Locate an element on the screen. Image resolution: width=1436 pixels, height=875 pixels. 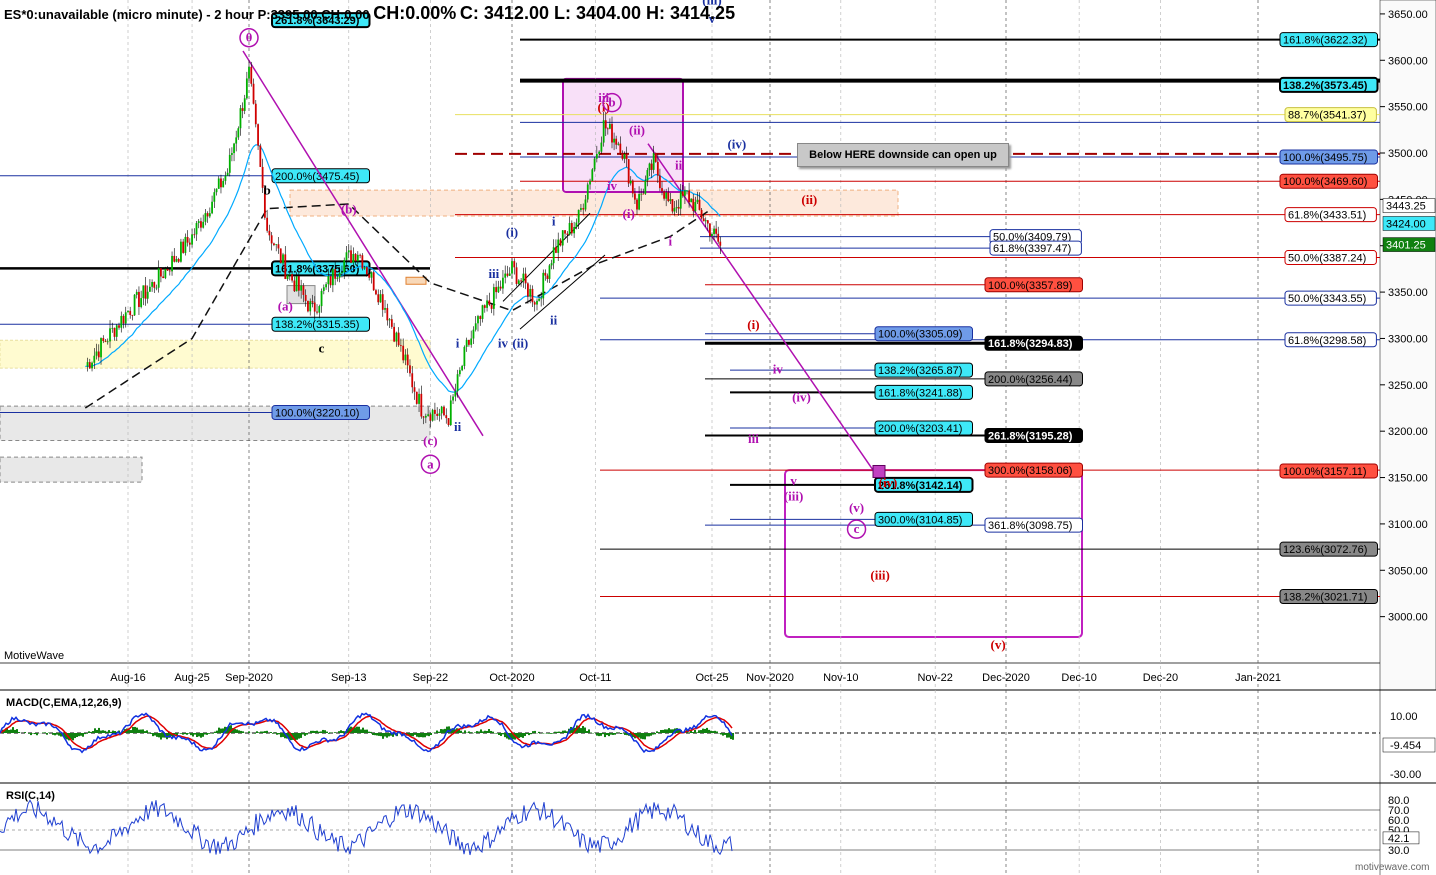
fib-label-text: 100.0%(3157.11) is located at coordinates (1325, 472).